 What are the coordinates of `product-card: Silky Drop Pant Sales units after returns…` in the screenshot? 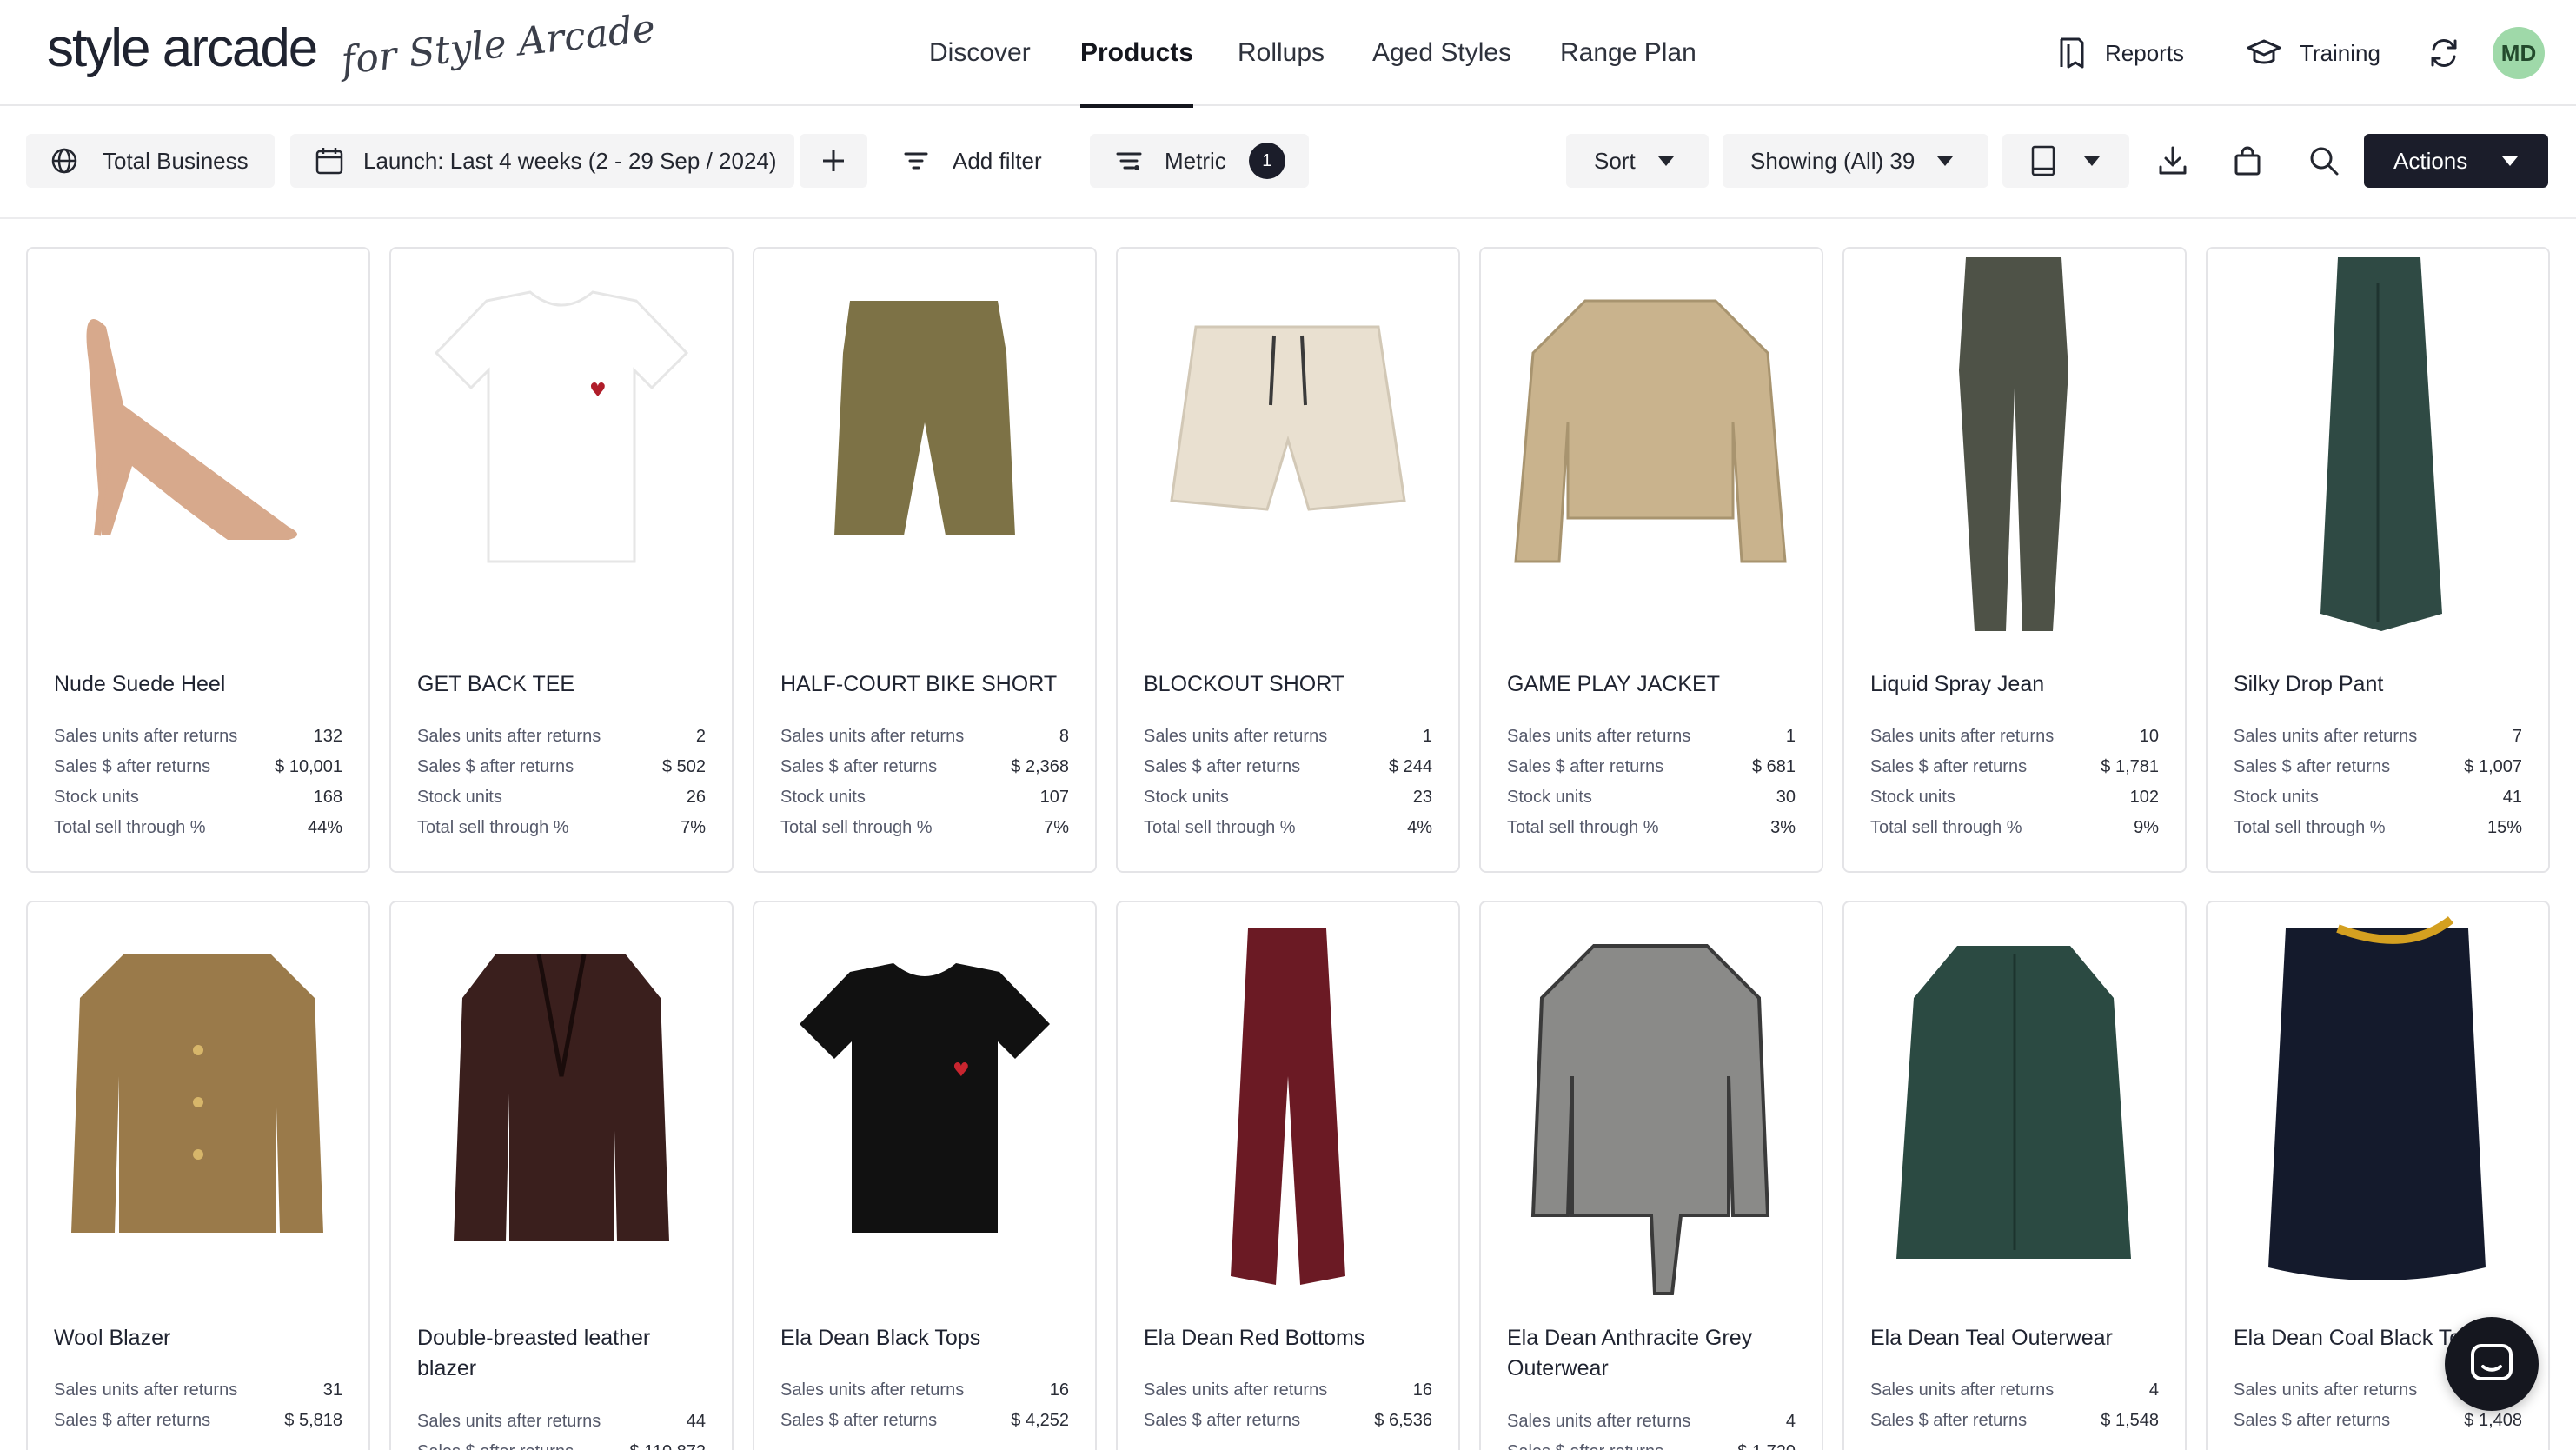 It's located at (2378, 560).